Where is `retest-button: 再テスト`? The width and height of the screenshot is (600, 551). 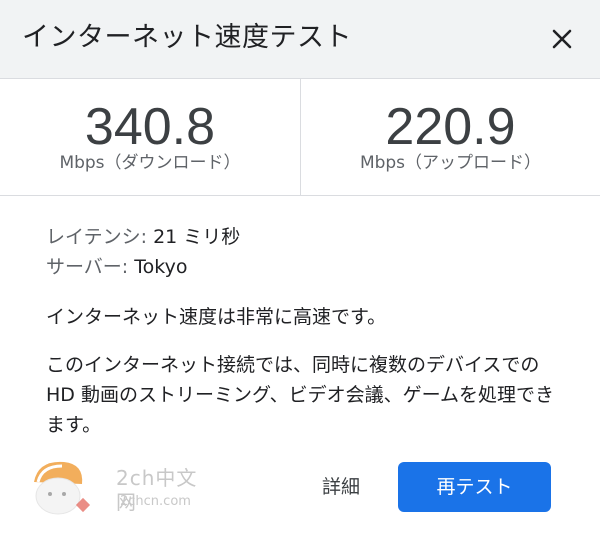
retest-button: 再テスト is located at coordinates (474, 487).